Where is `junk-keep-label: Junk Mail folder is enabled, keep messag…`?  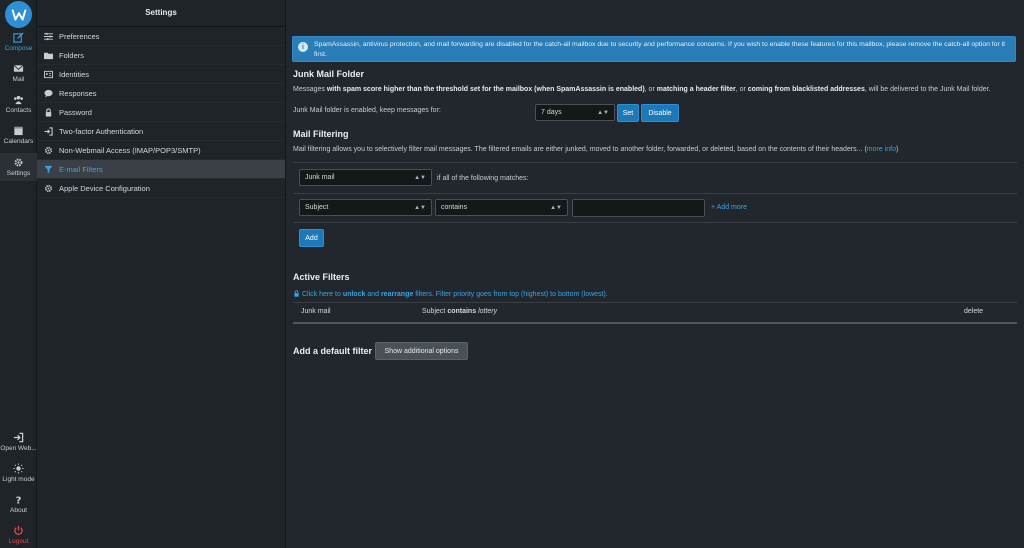
junk-keep-label: Junk Mail folder is enabled, keep messag… is located at coordinates (367, 110).